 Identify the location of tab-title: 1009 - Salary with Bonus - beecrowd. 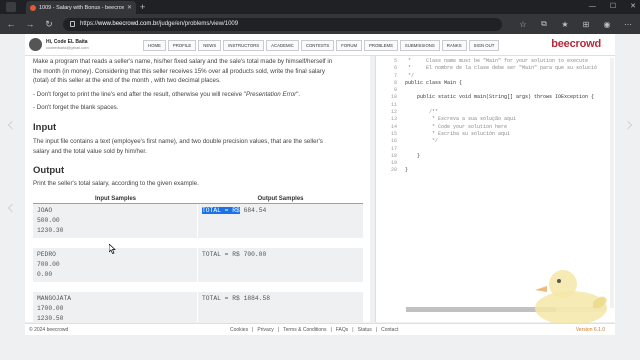
(81, 7).